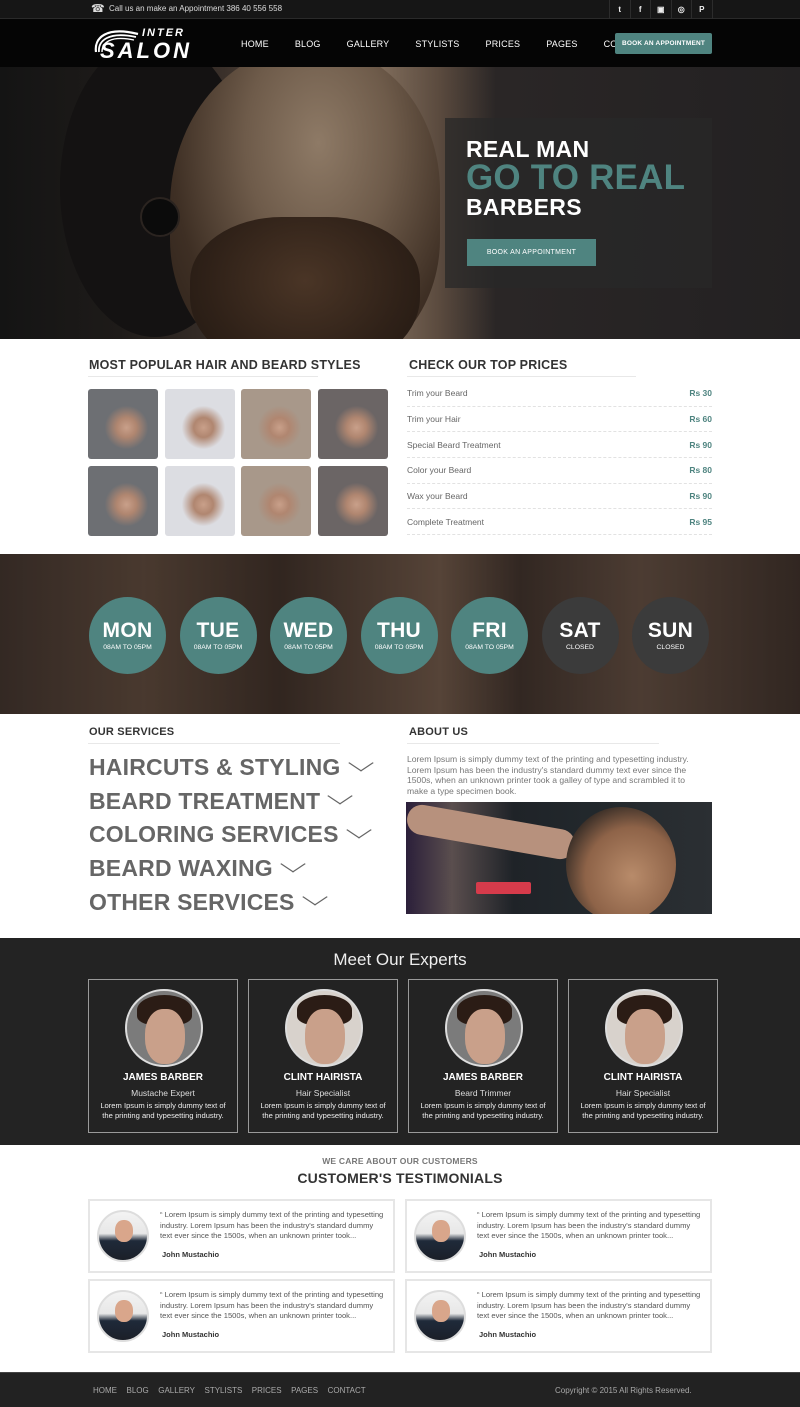 The width and height of the screenshot is (800, 1407). What do you see at coordinates (439, 470) in the screenshot?
I see `price-label: Color your Beard` at bounding box center [439, 470].